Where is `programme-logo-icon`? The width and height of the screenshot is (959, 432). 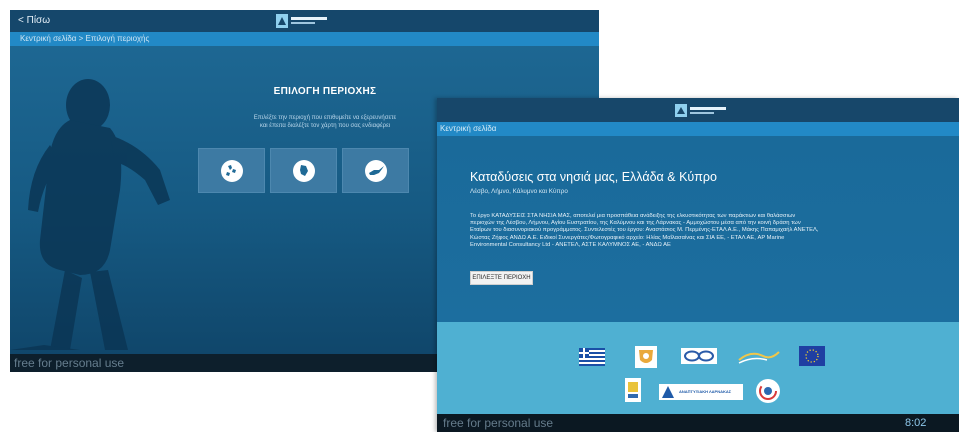 programme-logo-icon is located at coordinates (759, 357).